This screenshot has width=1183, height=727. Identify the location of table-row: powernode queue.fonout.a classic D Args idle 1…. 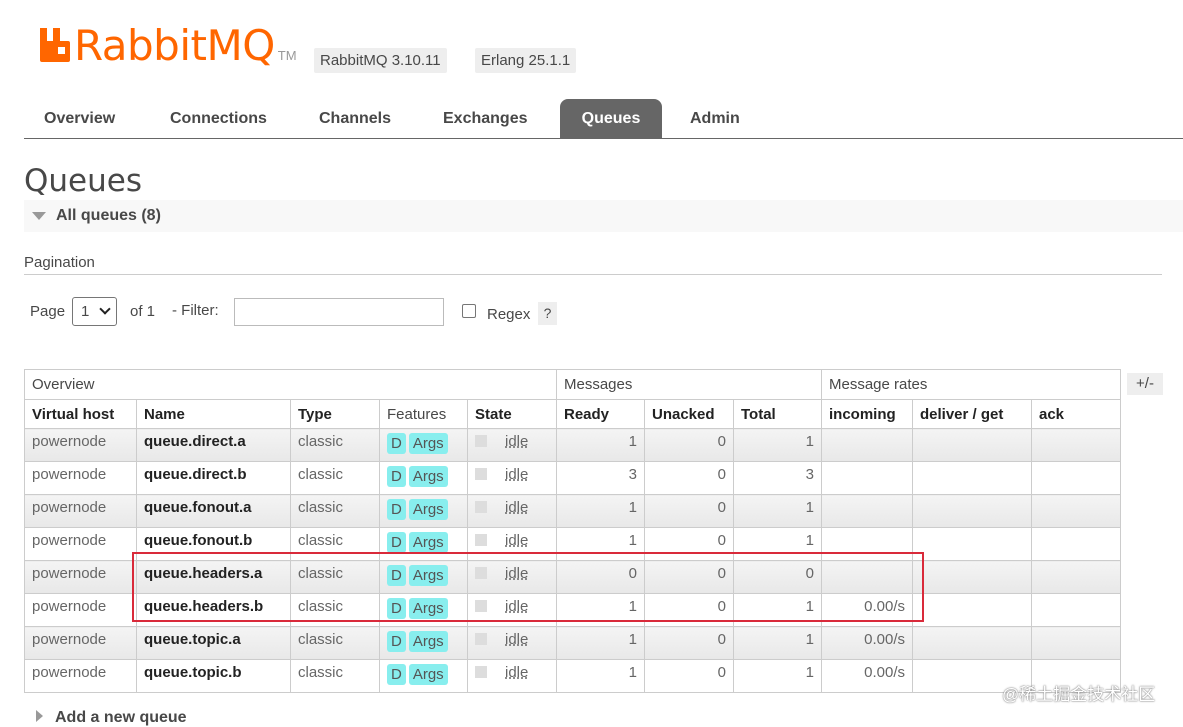
(572, 511).